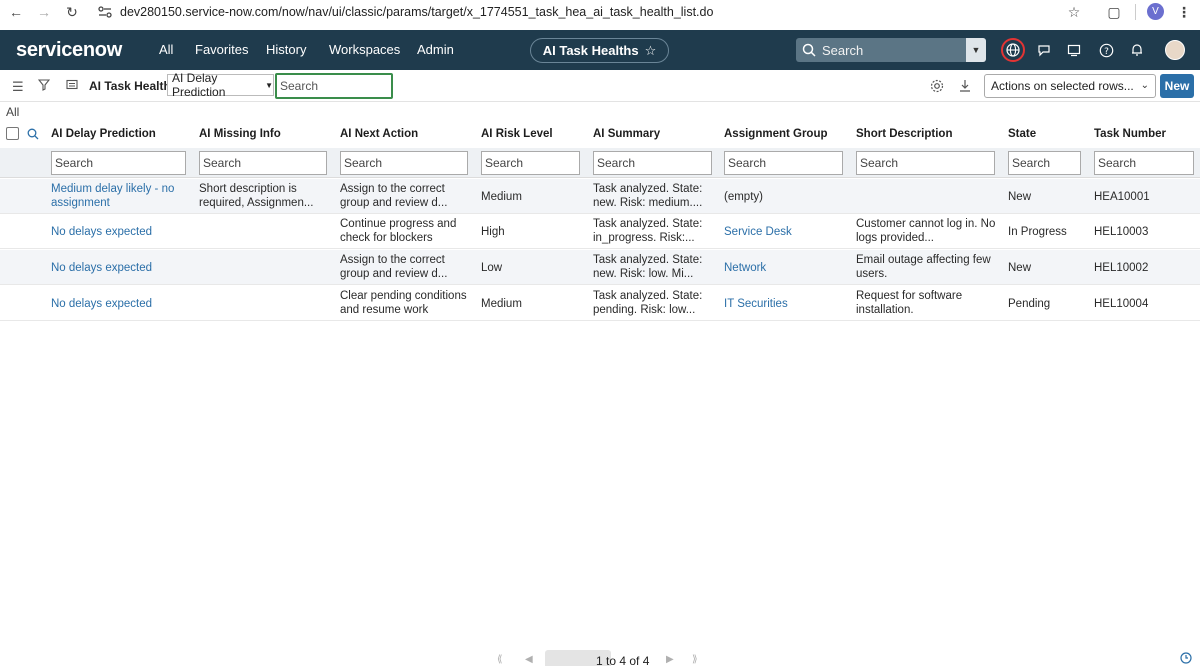  What do you see at coordinates (492, 268) in the screenshot?
I see `cell-ai-risk-level: Low` at bounding box center [492, 268].